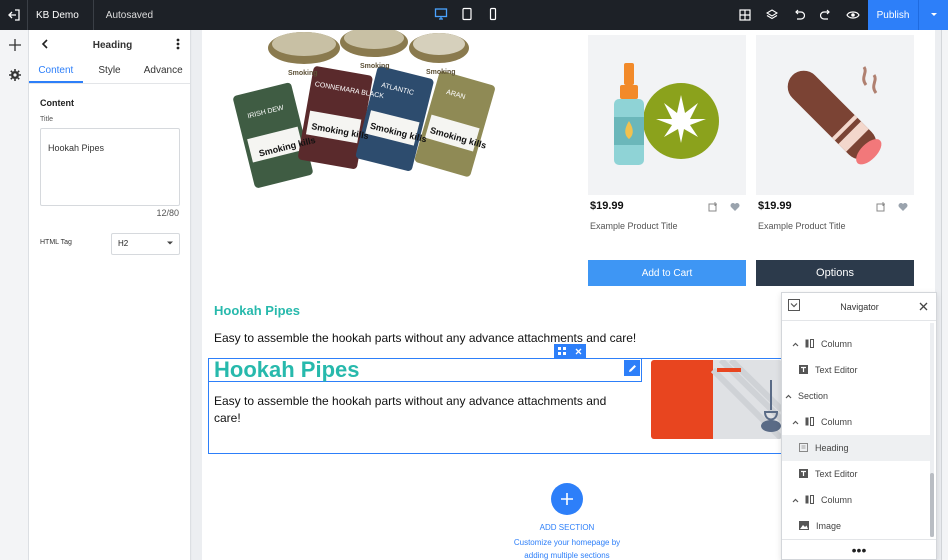 Image resolution: width=948 pixels, height=560 pixels. I want to click on product-image-cbd, so click(667, 115).